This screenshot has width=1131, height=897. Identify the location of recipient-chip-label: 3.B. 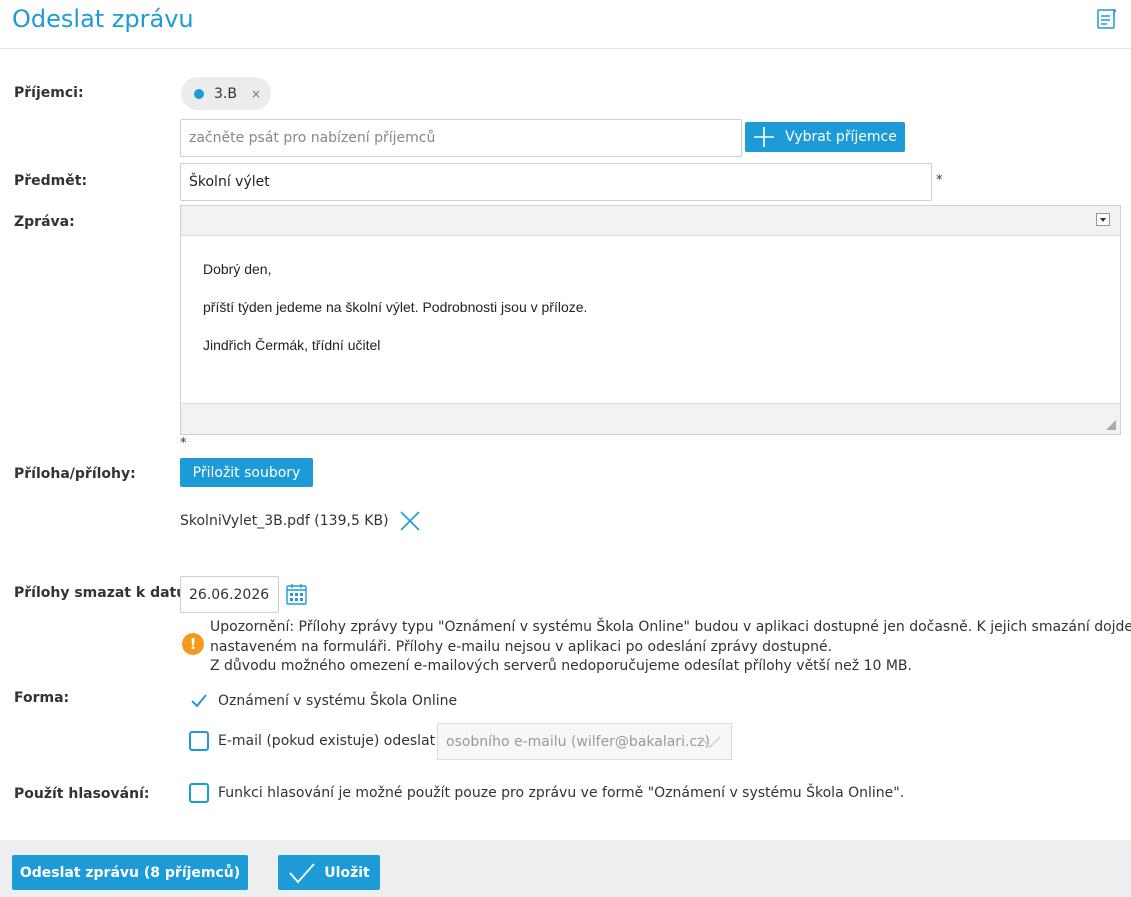
(225, 93).